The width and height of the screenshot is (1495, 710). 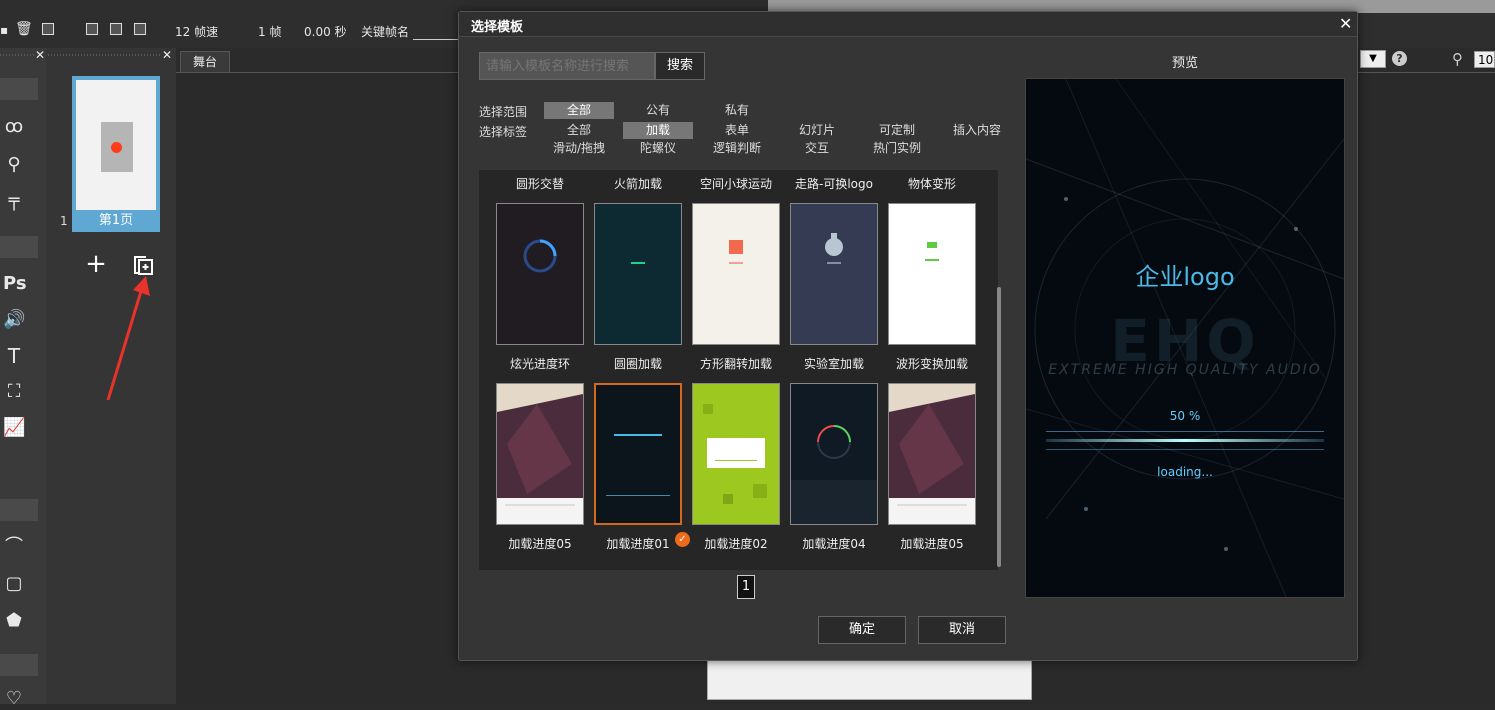 I want to click on tag-option-all: 全部, so click(x=579, y=130).